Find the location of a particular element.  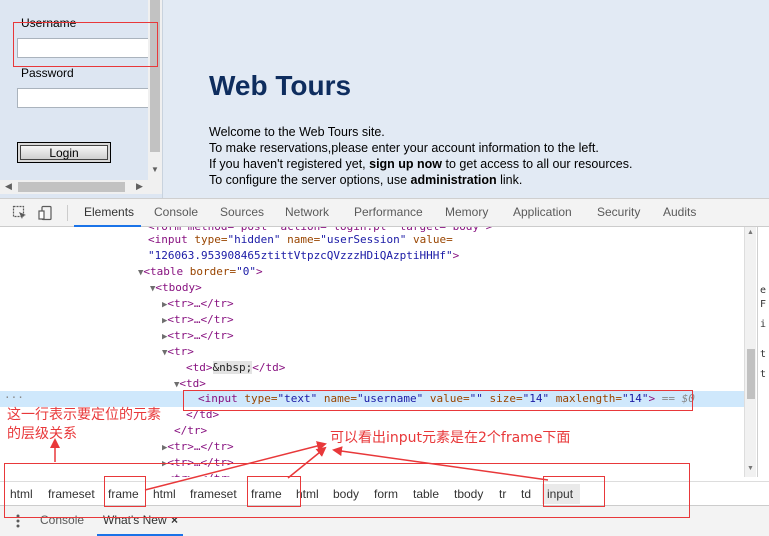

code-line: ▼<tr> is located at coordinates (178, 352).